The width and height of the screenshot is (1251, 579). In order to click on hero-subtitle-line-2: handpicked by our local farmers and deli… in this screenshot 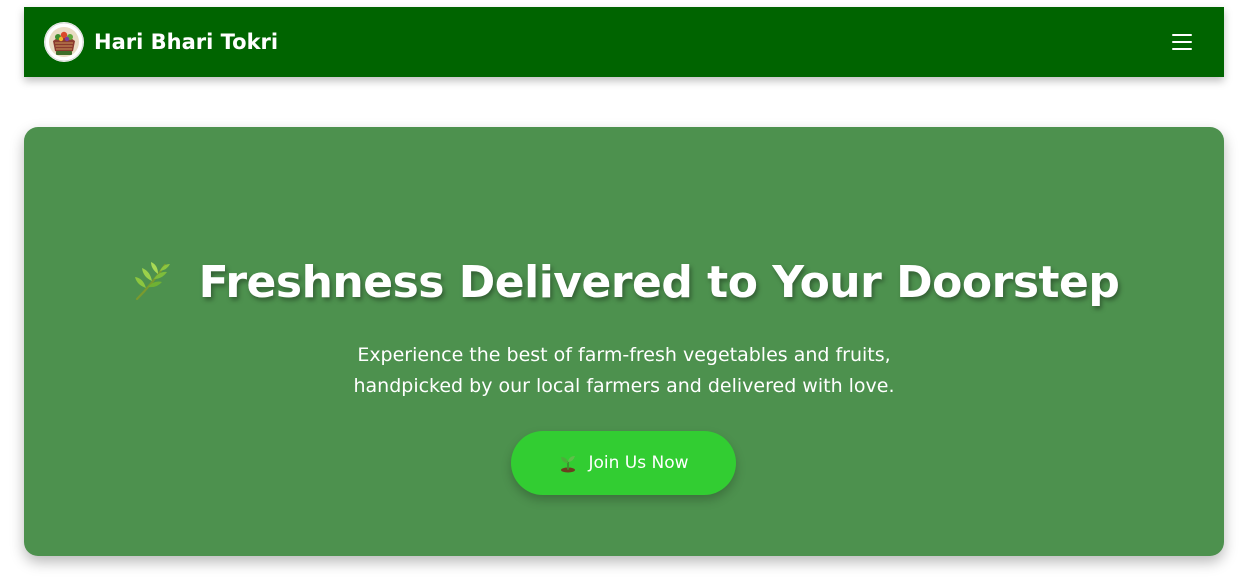, I will do `click(624, 386)`.